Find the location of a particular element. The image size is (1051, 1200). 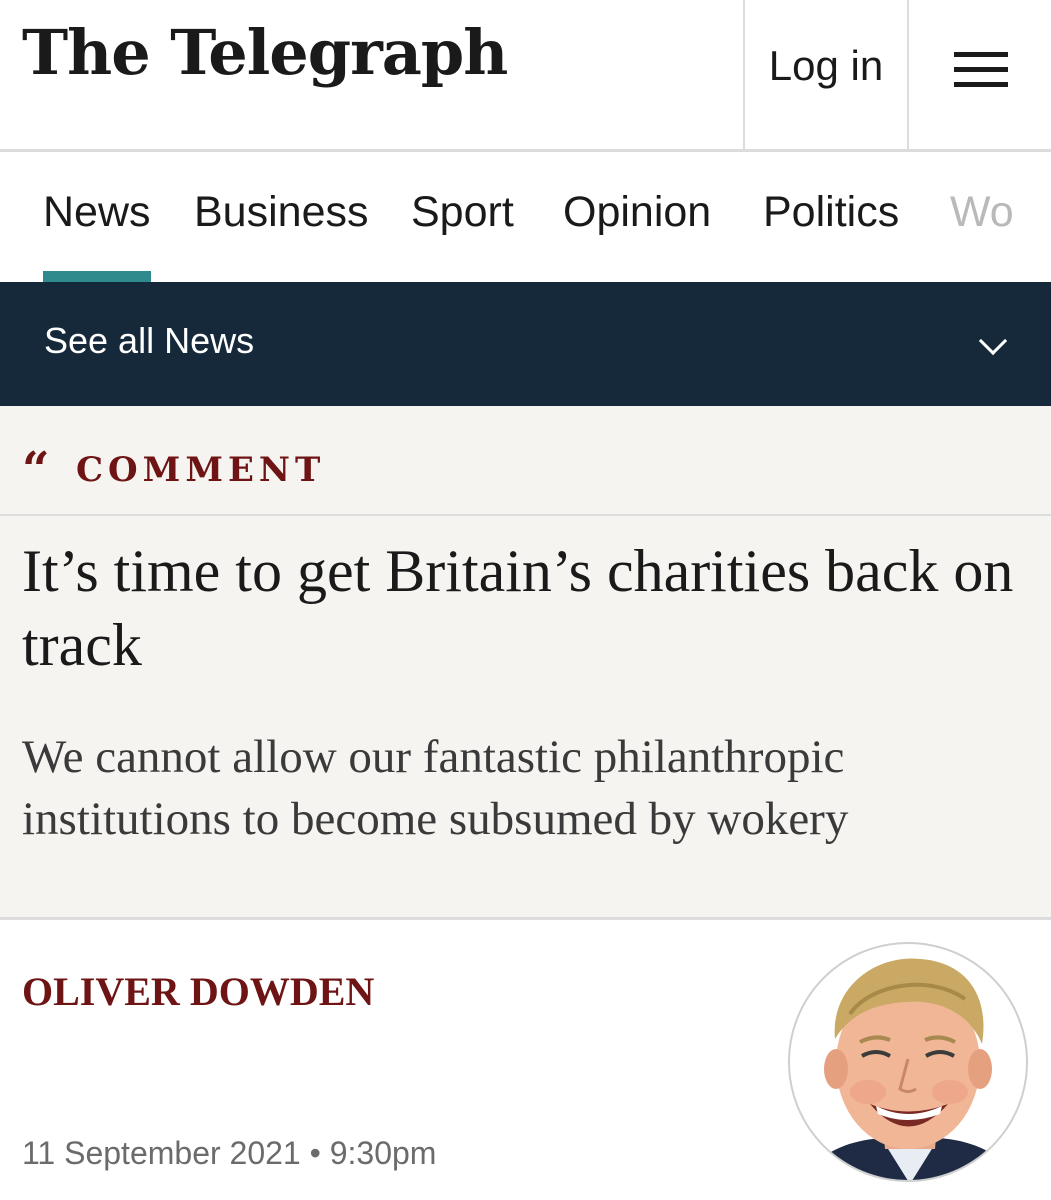

chevron-down-icon is located at coordinates (993, 341).